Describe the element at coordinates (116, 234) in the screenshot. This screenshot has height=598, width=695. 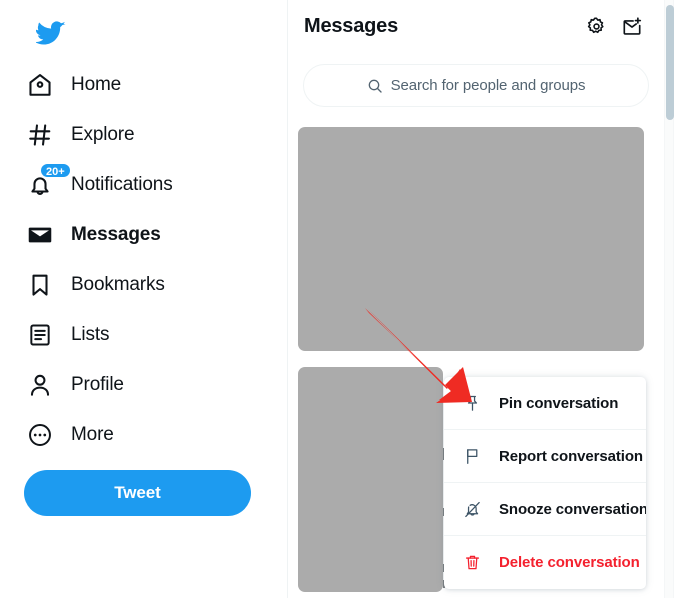
I see `sidebar-item-label: Messages` at that location.